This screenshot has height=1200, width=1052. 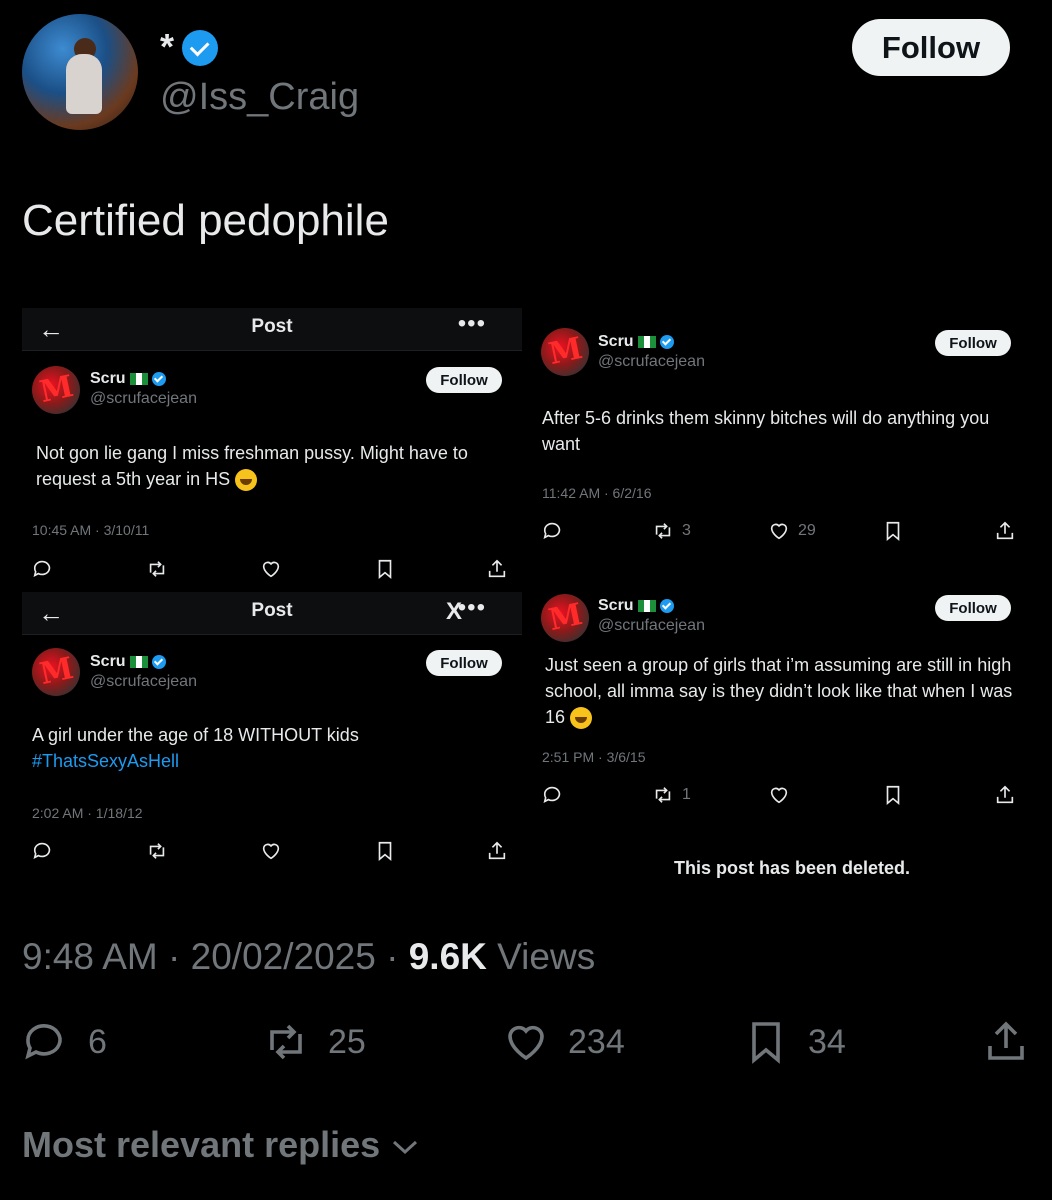 What do you see at coordinates (671, 531) in the screenshot?
I see `repost-button: 3` at bounding box center [671, 531].